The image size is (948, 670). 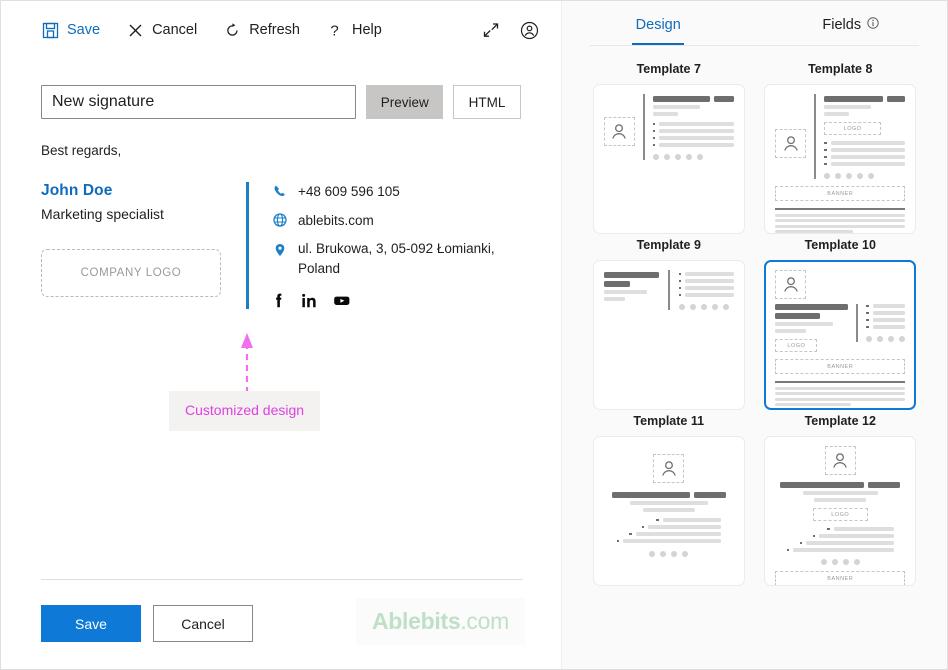 I want to click on template-cell-11: Template 11, so click(x=669, y=500).